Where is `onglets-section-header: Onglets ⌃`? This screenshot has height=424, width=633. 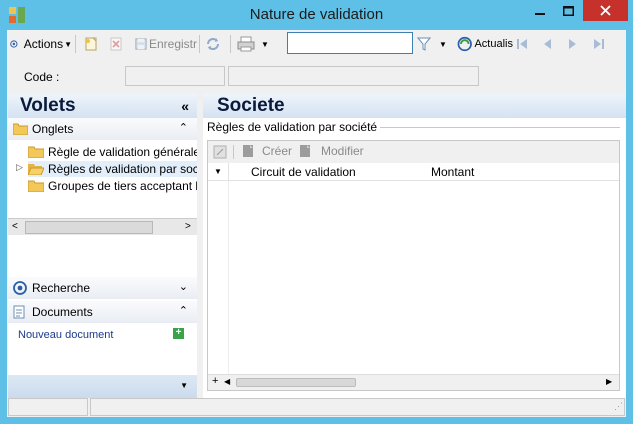 onglets-section-header: Onglets ⌃ is located at coordinates (102, 129).